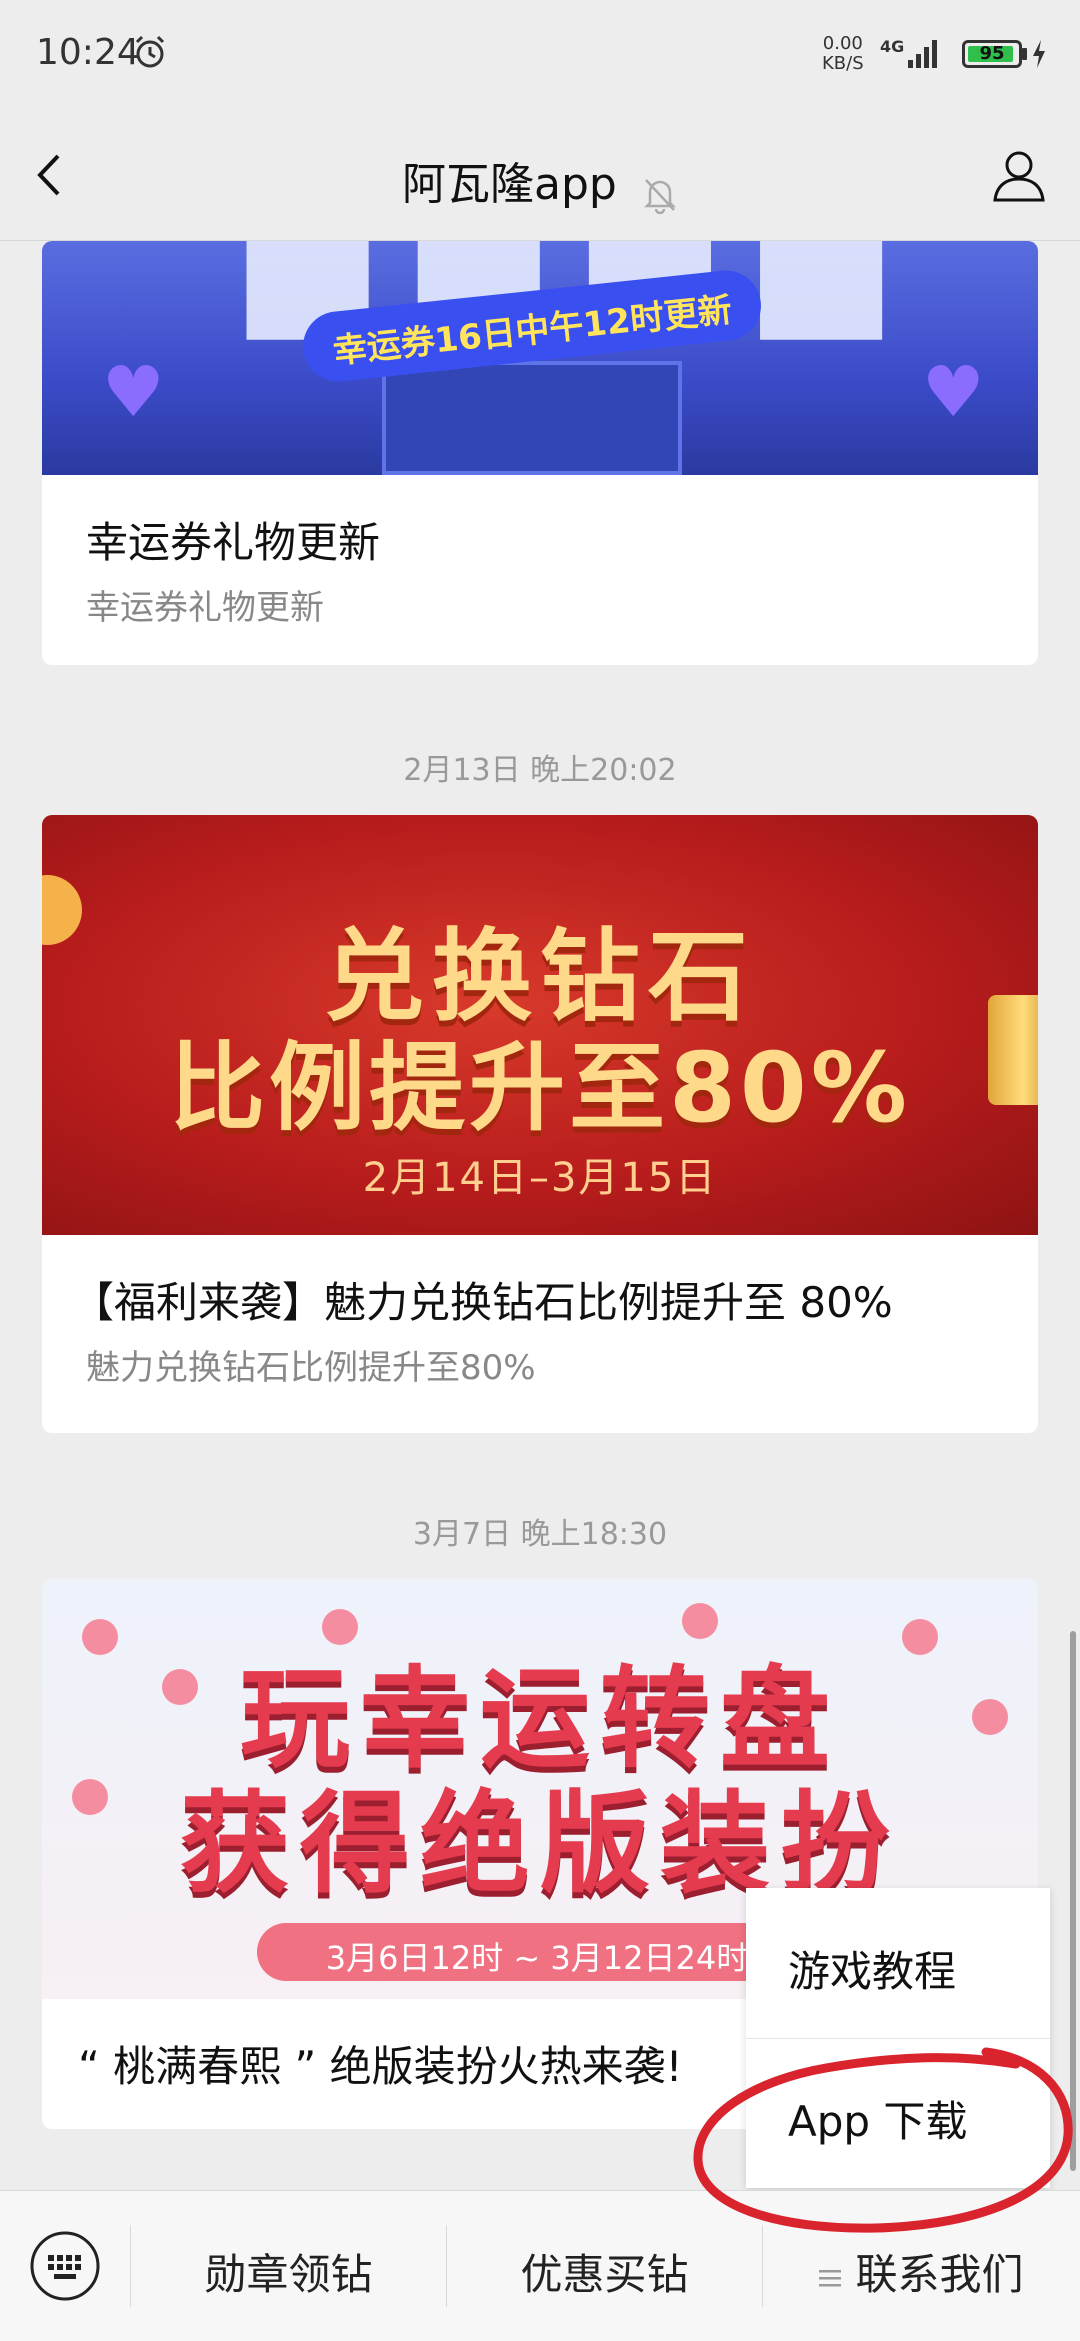  I want to click on battery-level: 95, so click(992, 53).